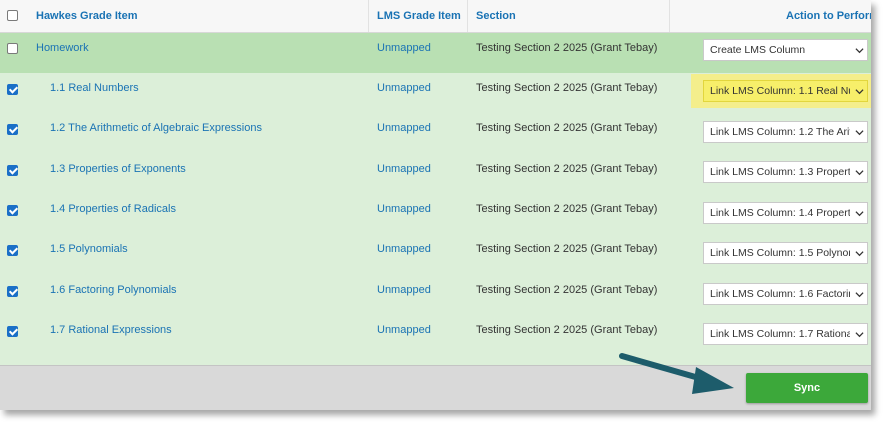 The height and width of the screenshot is (422, 885). What do you see at coordinates (676, 373) in the screenshot?
I see `arrow-icon` at bounding box center [676, 373].